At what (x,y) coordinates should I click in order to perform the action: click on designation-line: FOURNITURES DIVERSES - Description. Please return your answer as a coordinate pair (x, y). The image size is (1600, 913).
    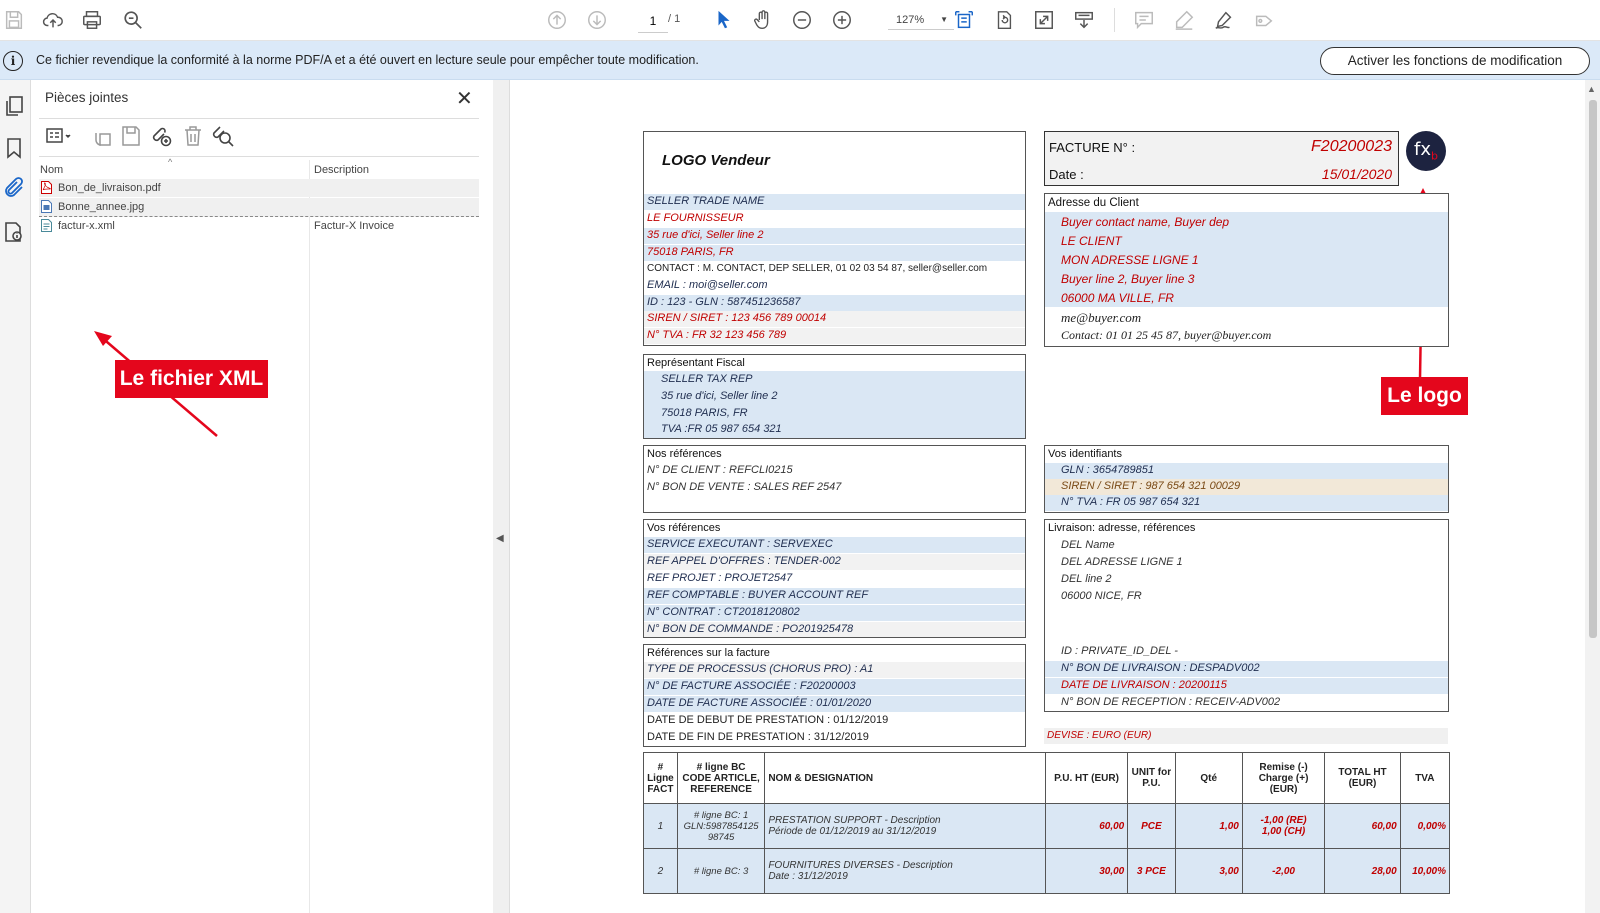
    Looking at the image, I should click on (860, 865).